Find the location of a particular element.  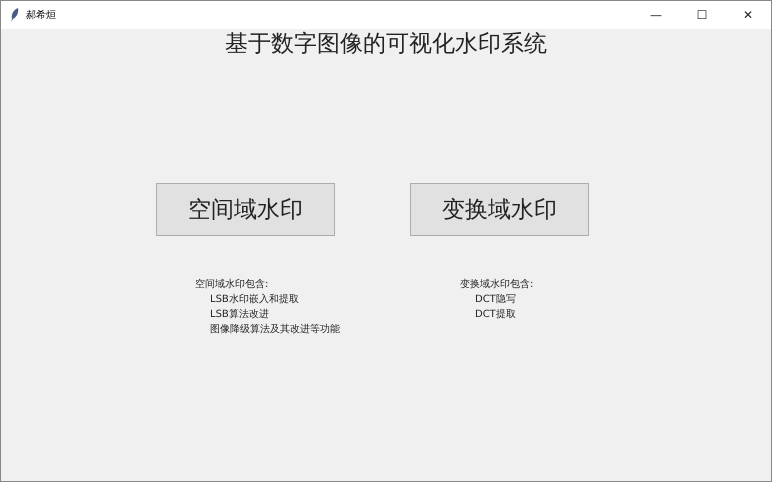

description-title: 空间域水印包含: is located at coordinates (231, 285).